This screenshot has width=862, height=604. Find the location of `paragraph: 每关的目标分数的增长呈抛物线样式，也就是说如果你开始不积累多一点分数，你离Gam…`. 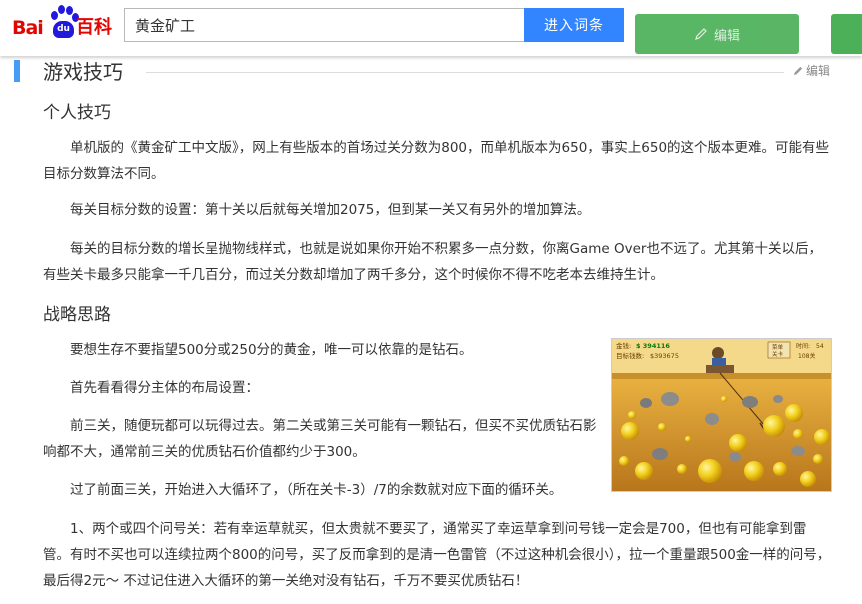

paragraph: 每关的目标分数的增长呈抛物线样式，也就是说如果你开始不积累多一点分数，你离Gam… is located at coordinates (432, 262).